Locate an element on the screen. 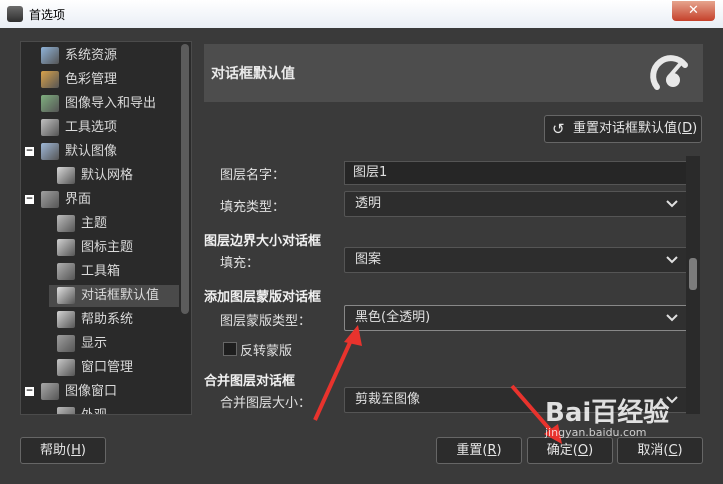 Image resolution: width=723 pixels, height=484 pixels. sidebar-item: − 图像窗口 is located at coordinates (100, 392).